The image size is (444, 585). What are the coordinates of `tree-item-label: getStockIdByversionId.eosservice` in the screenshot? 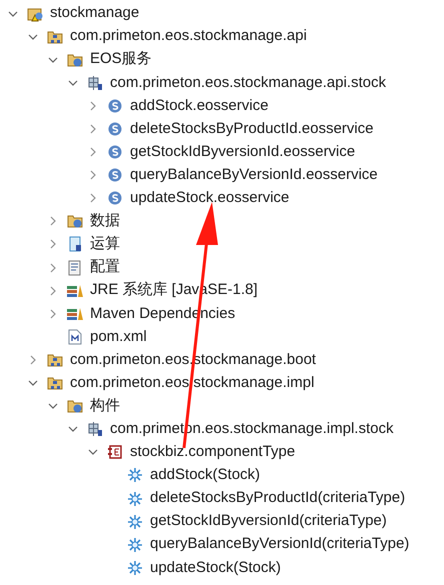 It's located at (243, 152).